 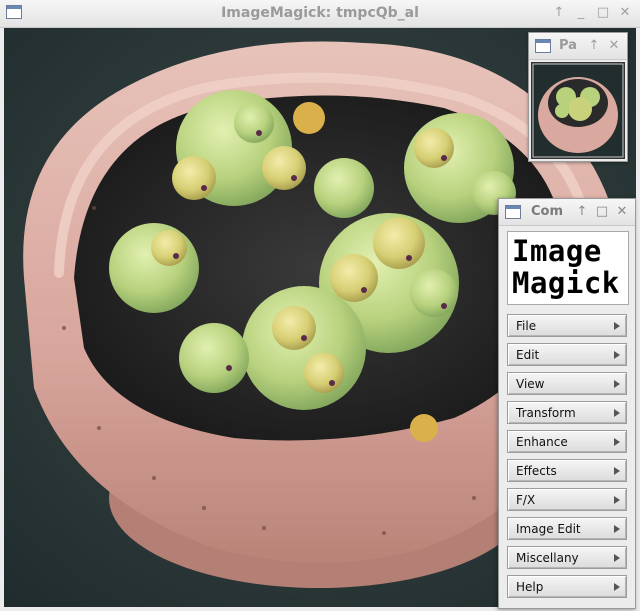 I want to click on menu-file-button: File, so click(x=567, y=325).